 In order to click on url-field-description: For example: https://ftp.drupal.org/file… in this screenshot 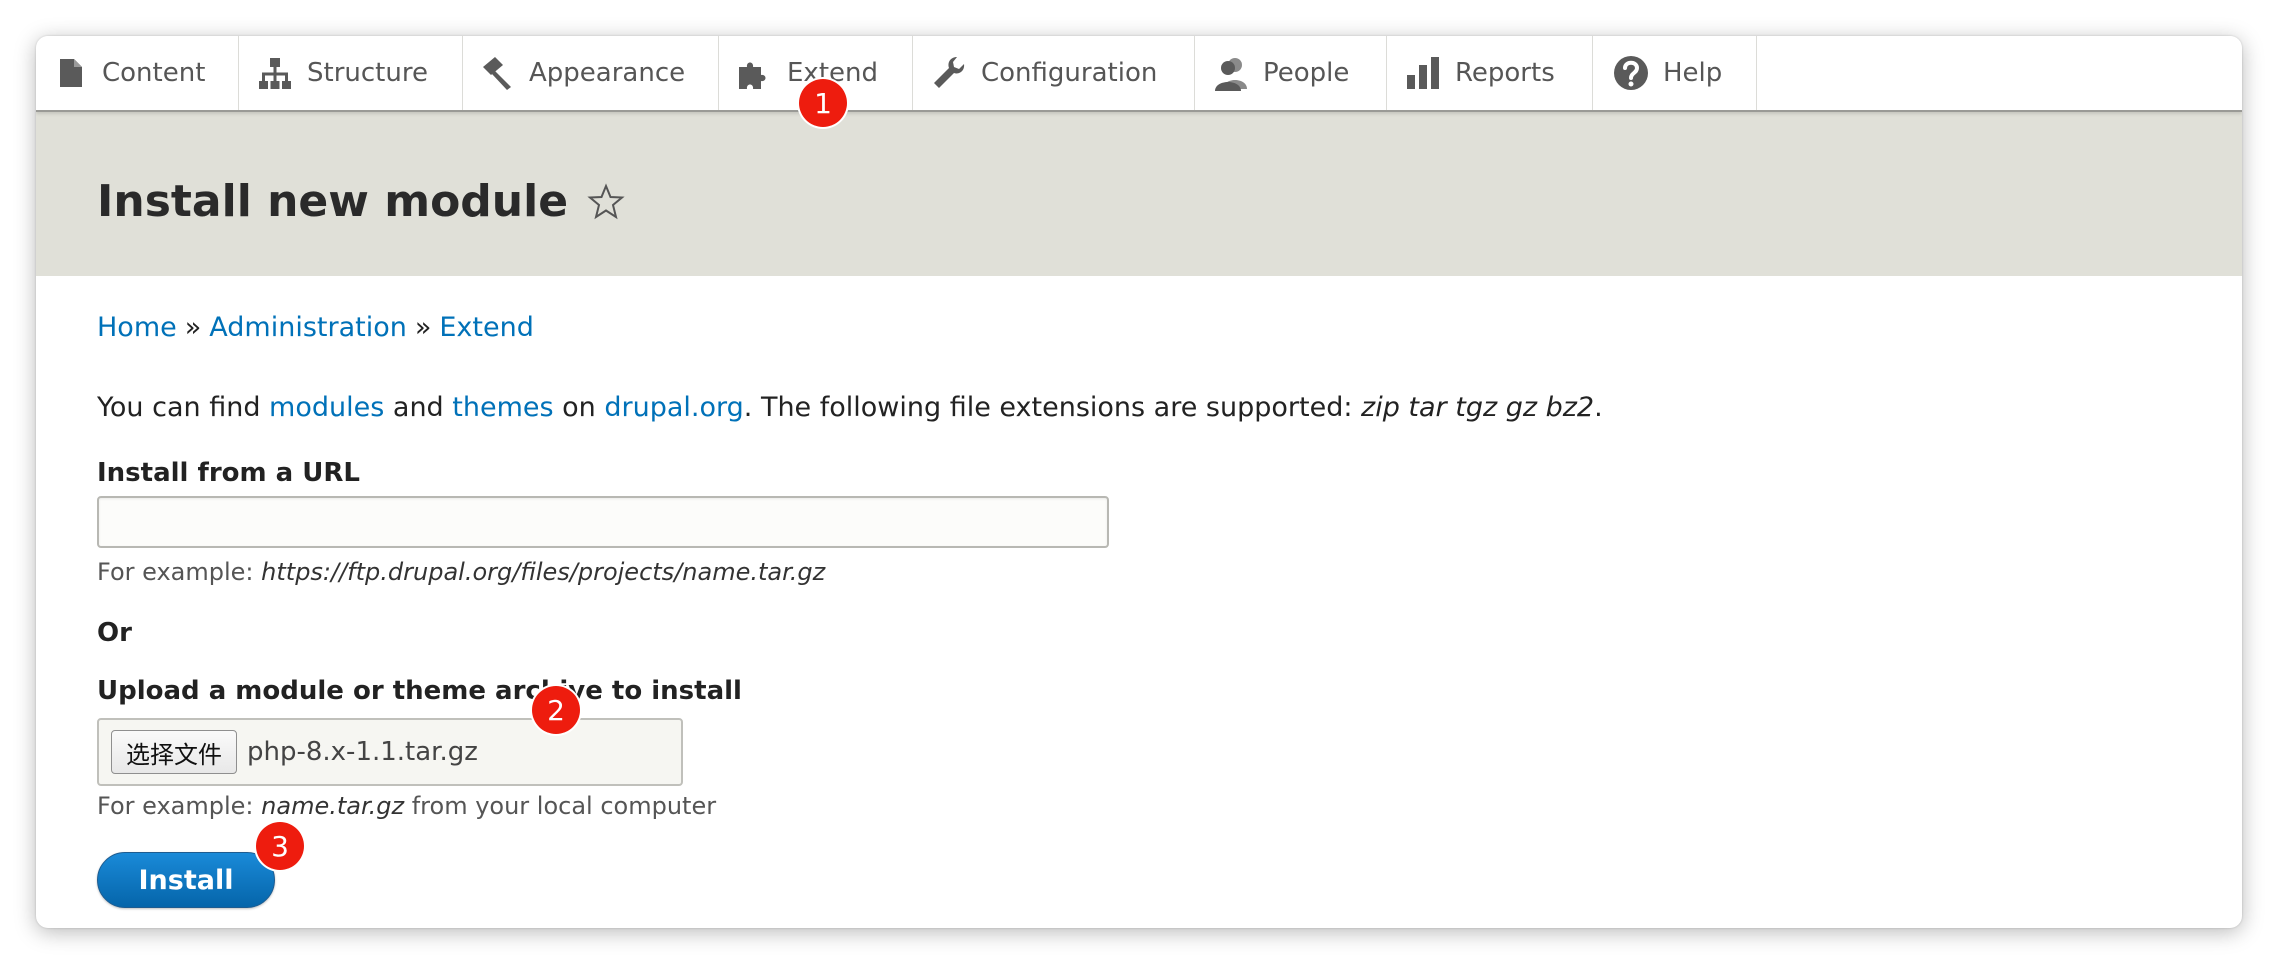, I will do `click(461, 572)`.